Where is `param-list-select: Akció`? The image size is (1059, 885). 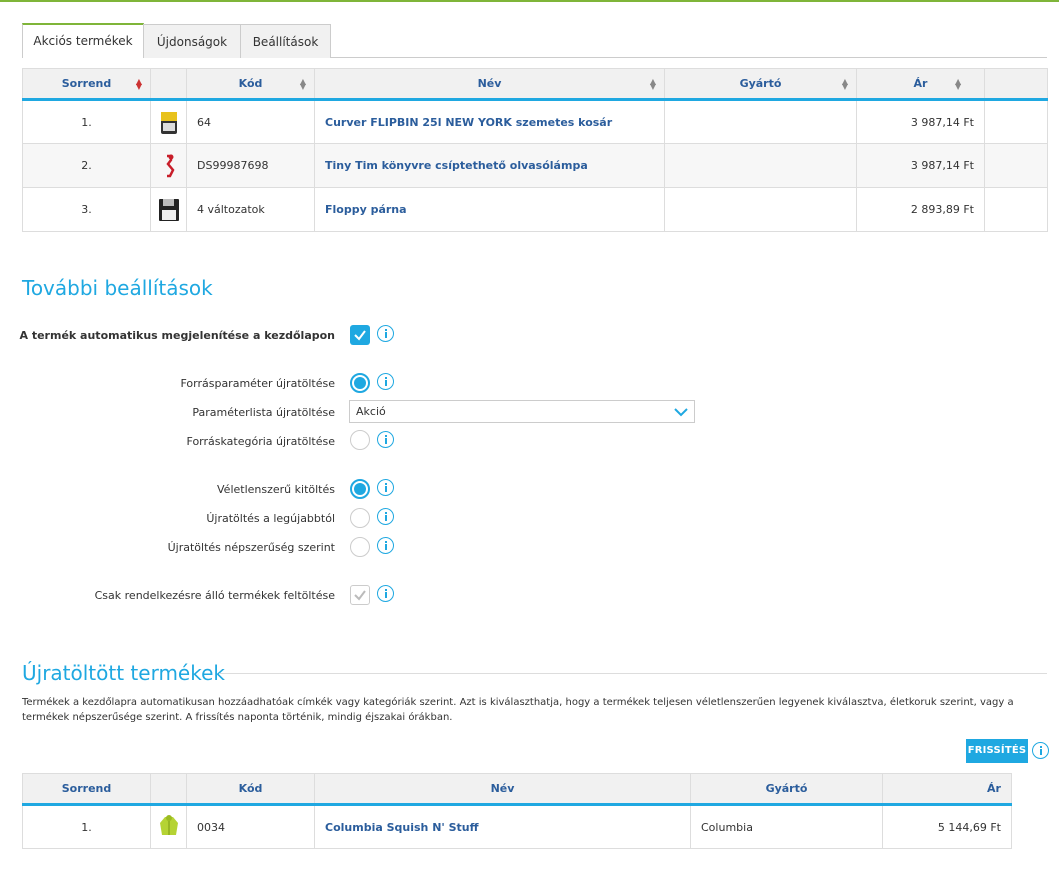 param-list-select: Akció is located at coordinates (522, 411).